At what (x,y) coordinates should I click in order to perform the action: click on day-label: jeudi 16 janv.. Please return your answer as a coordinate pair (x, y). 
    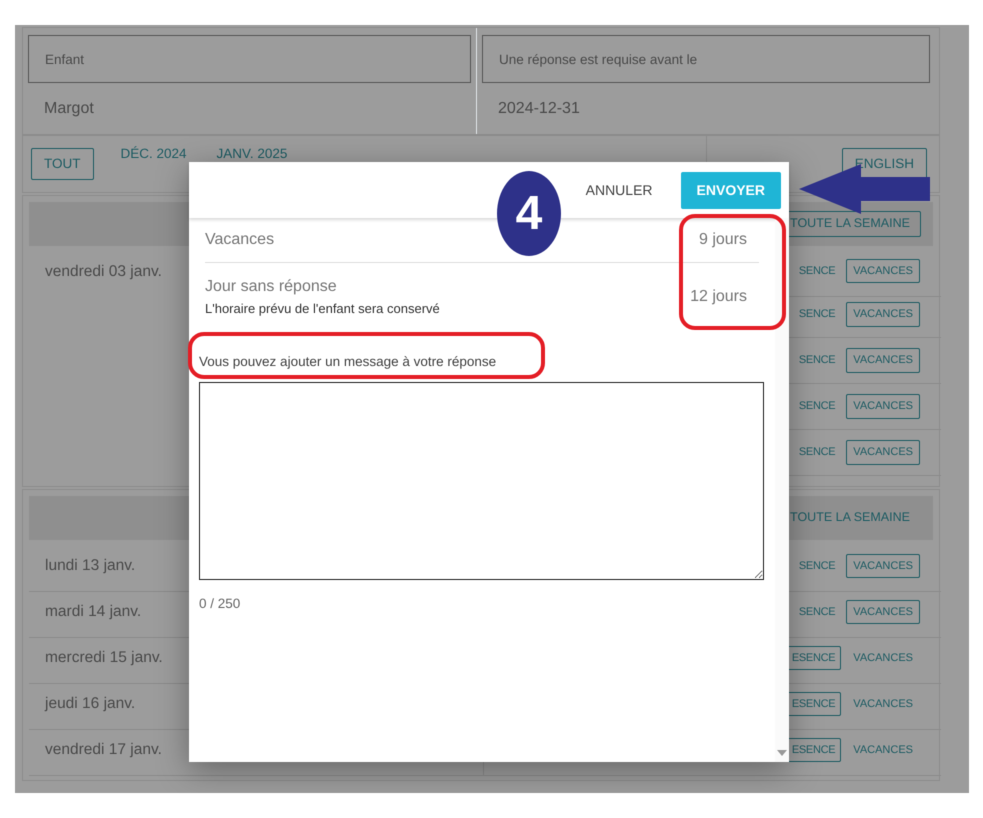
    Looking at the image, I should click on (90, 703).